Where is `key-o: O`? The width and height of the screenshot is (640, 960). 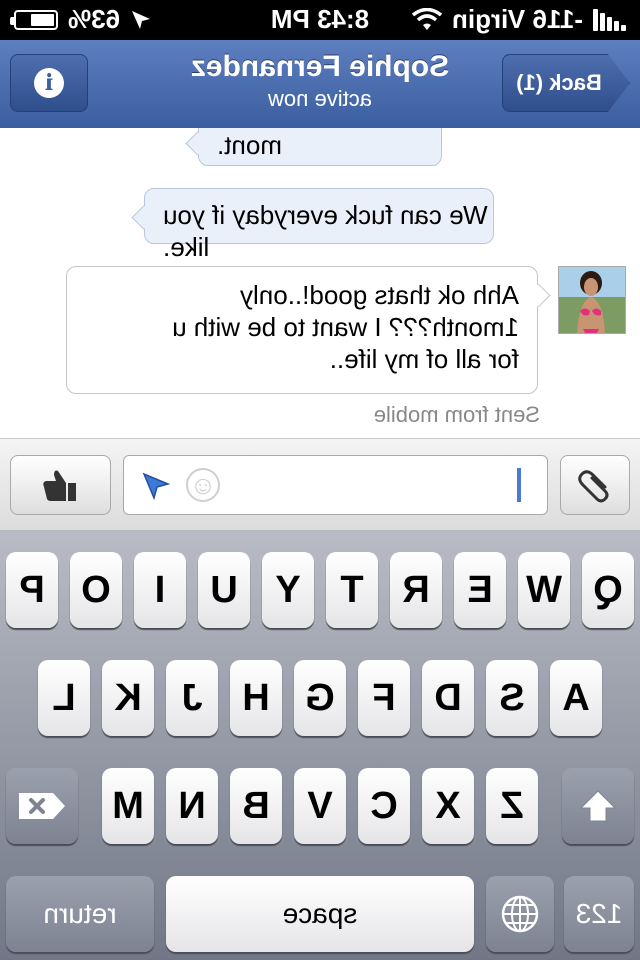
key-o: O is located at coordinates (96, 590).